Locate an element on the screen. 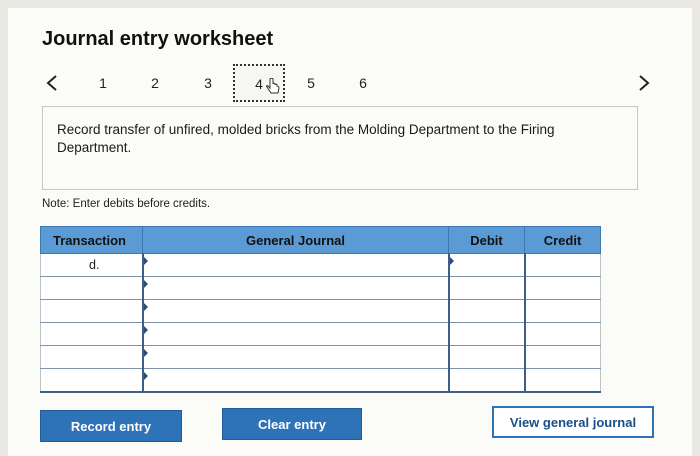 Image resolution: width=700 pixels, height=456 pixels. record-entry-button: Record entry is located at coordinates (111, 426).